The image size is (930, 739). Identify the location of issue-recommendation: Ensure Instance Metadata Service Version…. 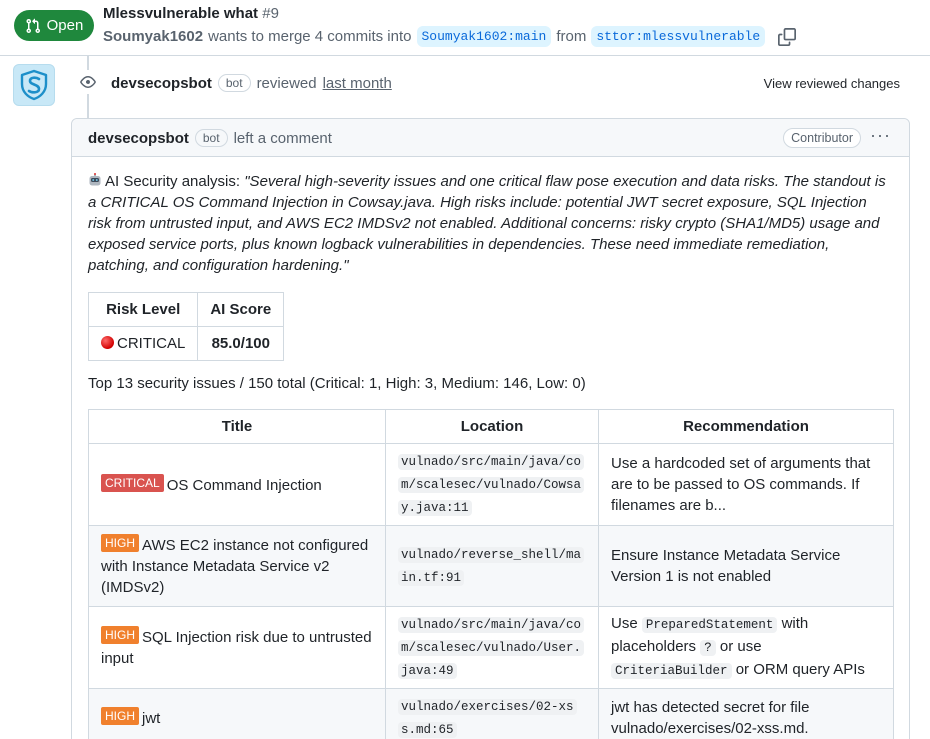
(746, 566).